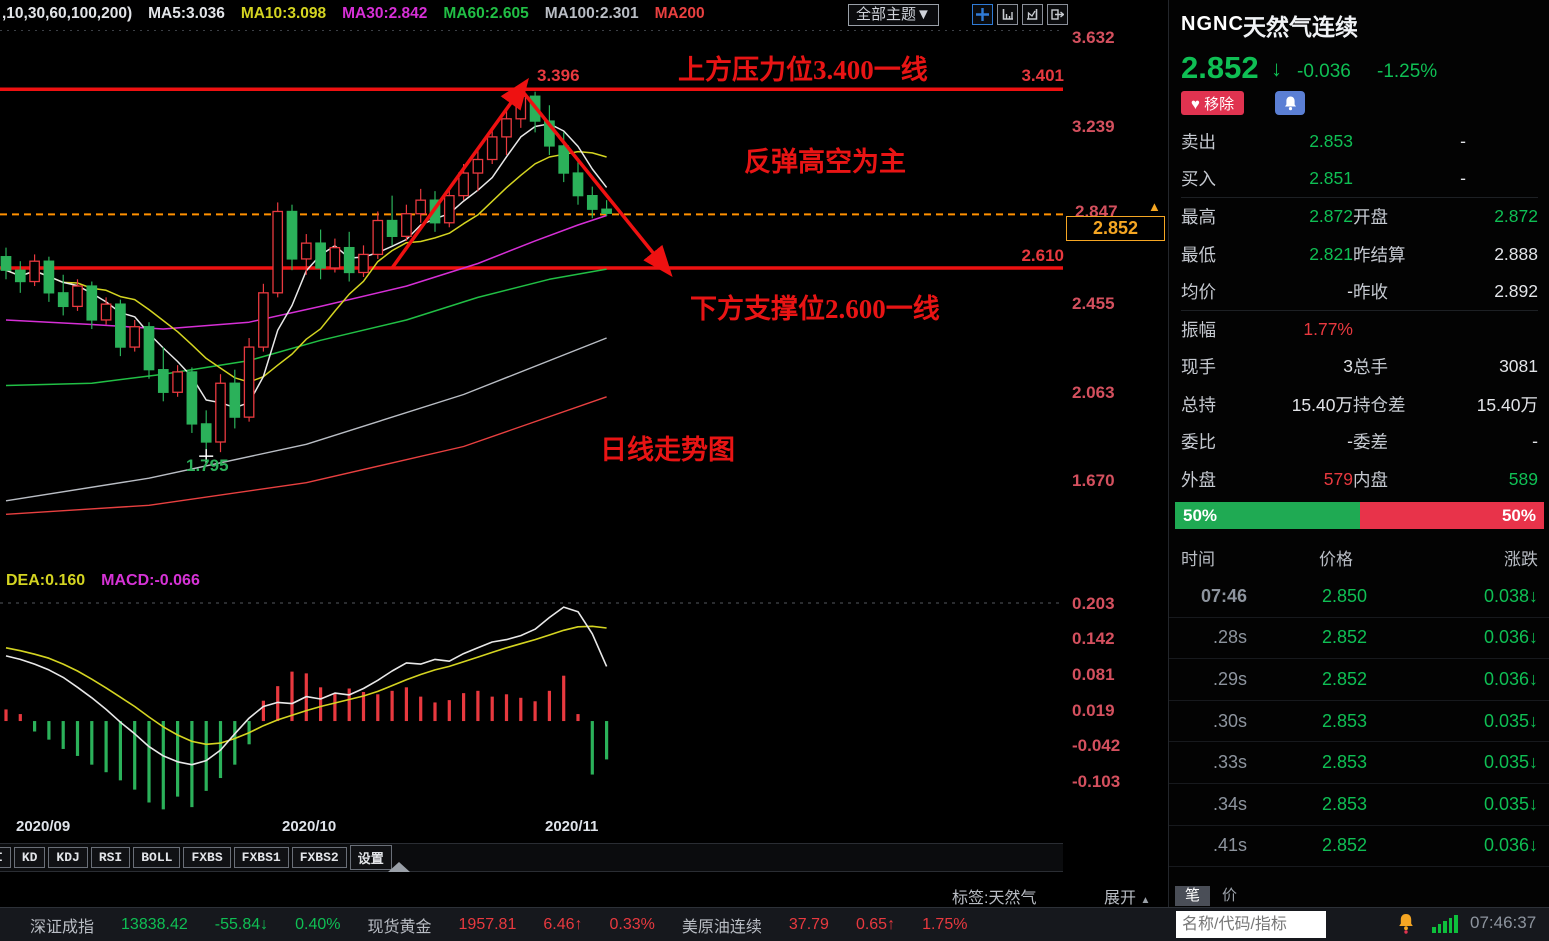  Describe the element at coordinates (1445, 924) in the screenshot. I see `connection-signal-icon` at that location.